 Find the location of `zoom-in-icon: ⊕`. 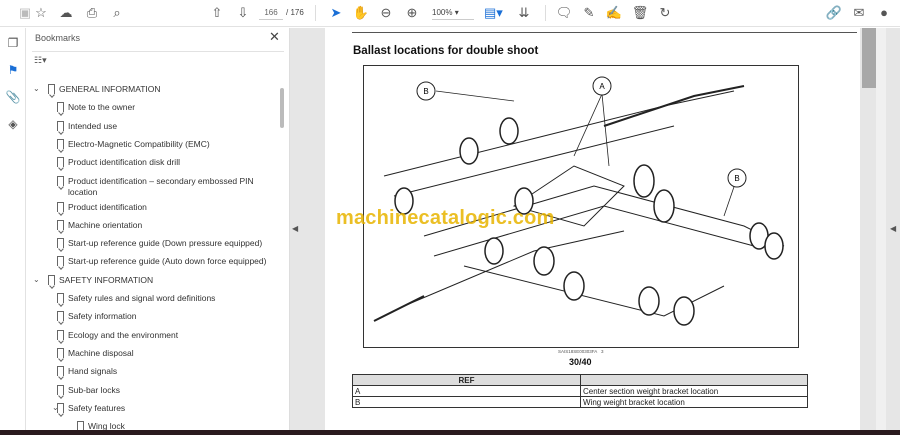

zoom-in-icon: ⊕ is located at coordinates (412, 13).